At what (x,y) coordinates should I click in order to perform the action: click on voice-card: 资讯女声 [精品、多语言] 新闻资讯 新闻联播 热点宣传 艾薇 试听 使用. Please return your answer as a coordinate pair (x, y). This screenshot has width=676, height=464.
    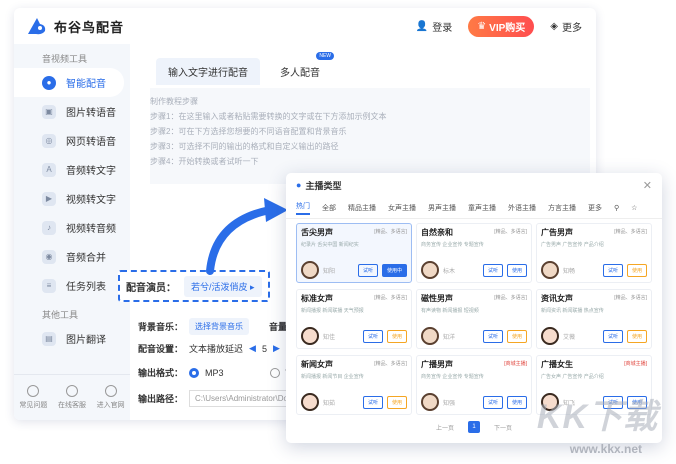
    Looking at the image, I should click on (594, 319).